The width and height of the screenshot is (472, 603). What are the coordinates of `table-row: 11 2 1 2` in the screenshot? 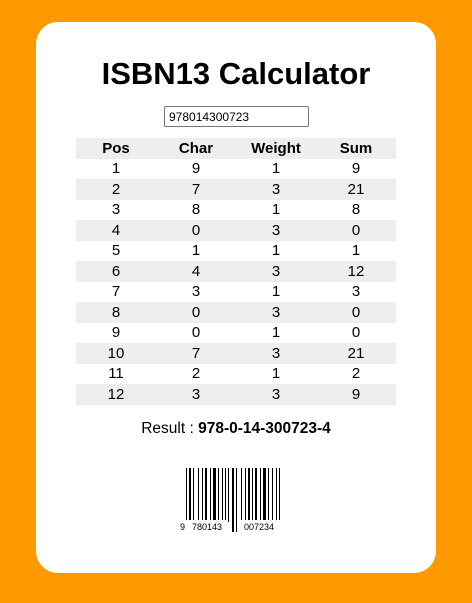 It's located at (236, 374).